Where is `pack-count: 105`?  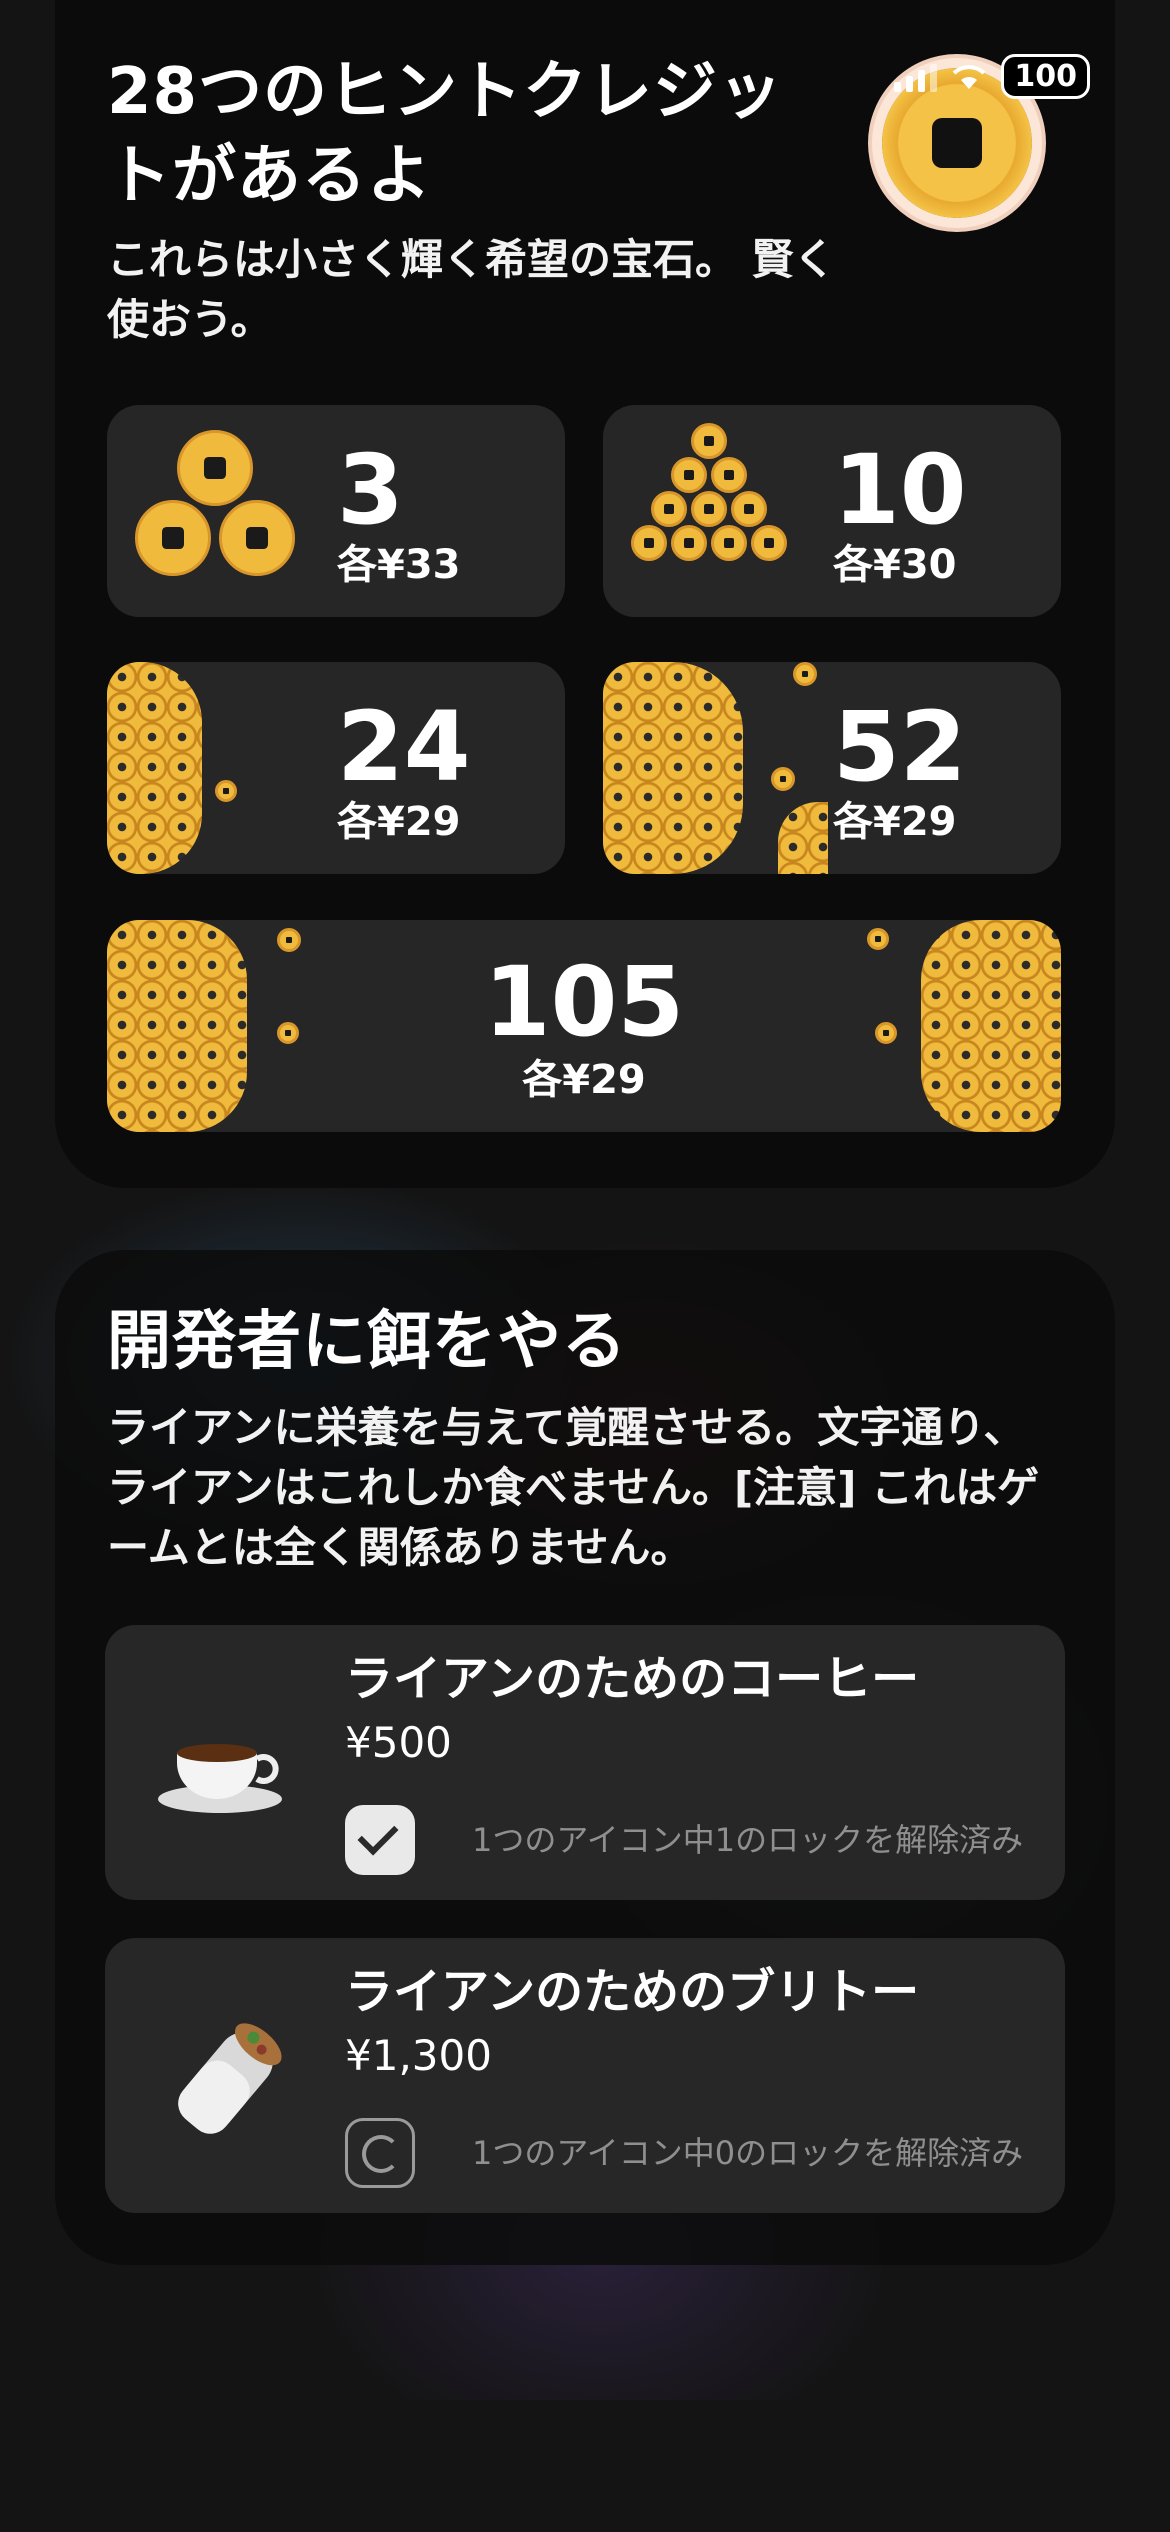
pack-count: 105 is located at coordinates (584, 1002).